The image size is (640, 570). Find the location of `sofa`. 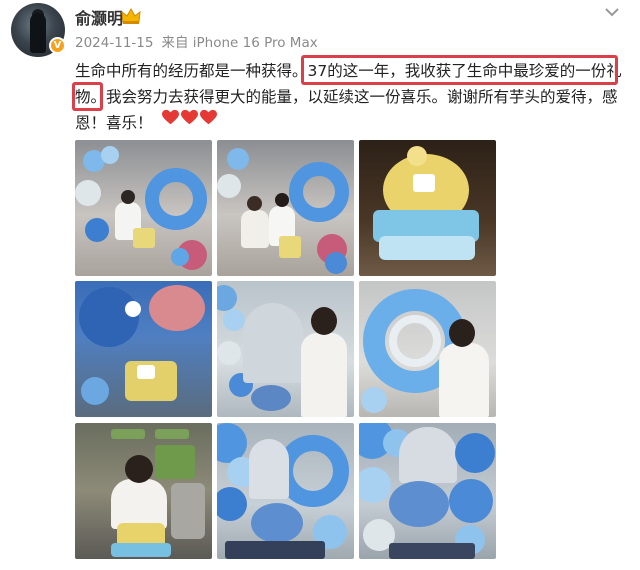

sofa is located at coordinates (188, 511).